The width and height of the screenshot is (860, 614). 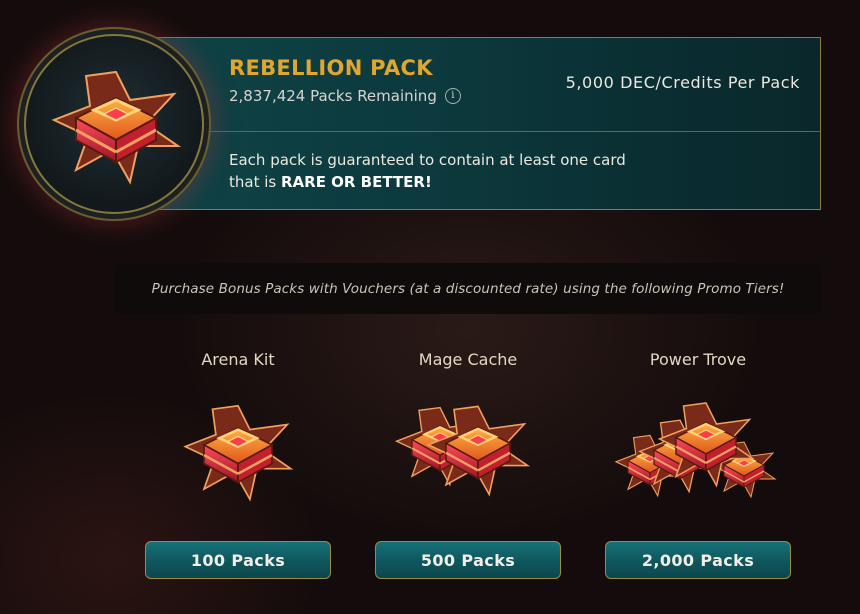 I want to click on packs-remaining-label: 2,837,424 Packs Remaining, so click(x=333, y=96).